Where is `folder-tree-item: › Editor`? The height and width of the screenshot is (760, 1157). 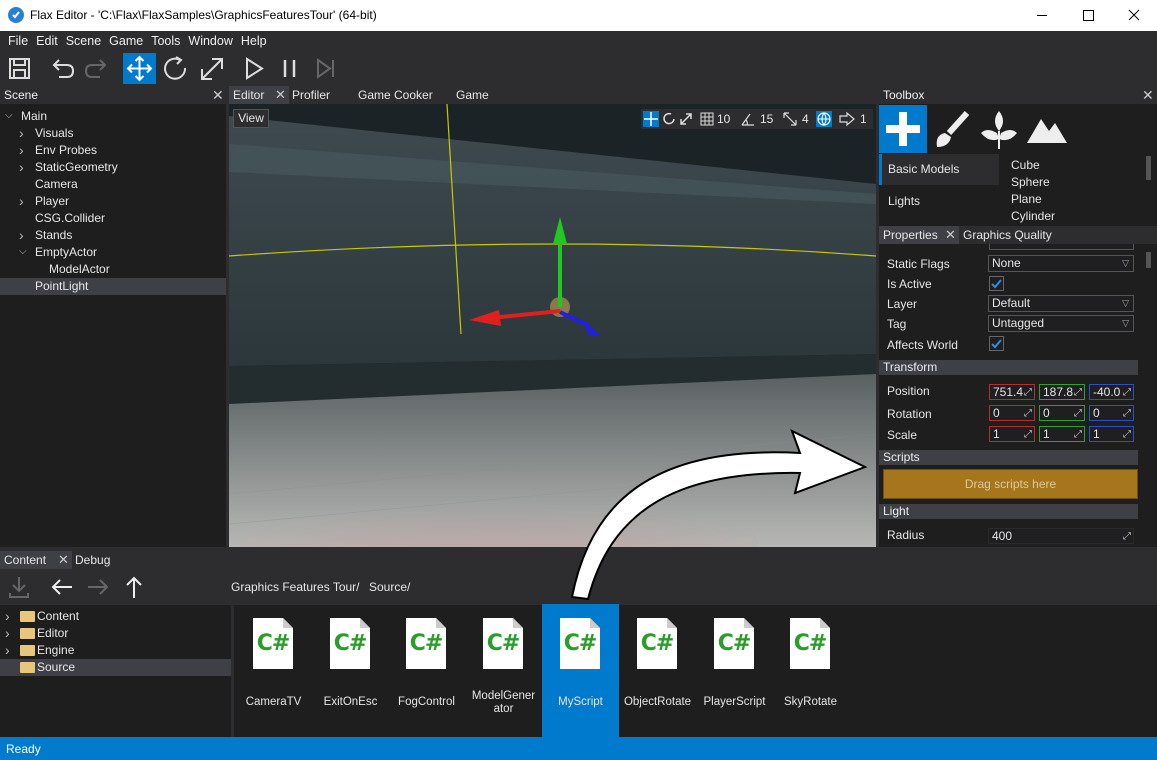
folder-tree-item: › Editor is located at coordinates (115, 633).